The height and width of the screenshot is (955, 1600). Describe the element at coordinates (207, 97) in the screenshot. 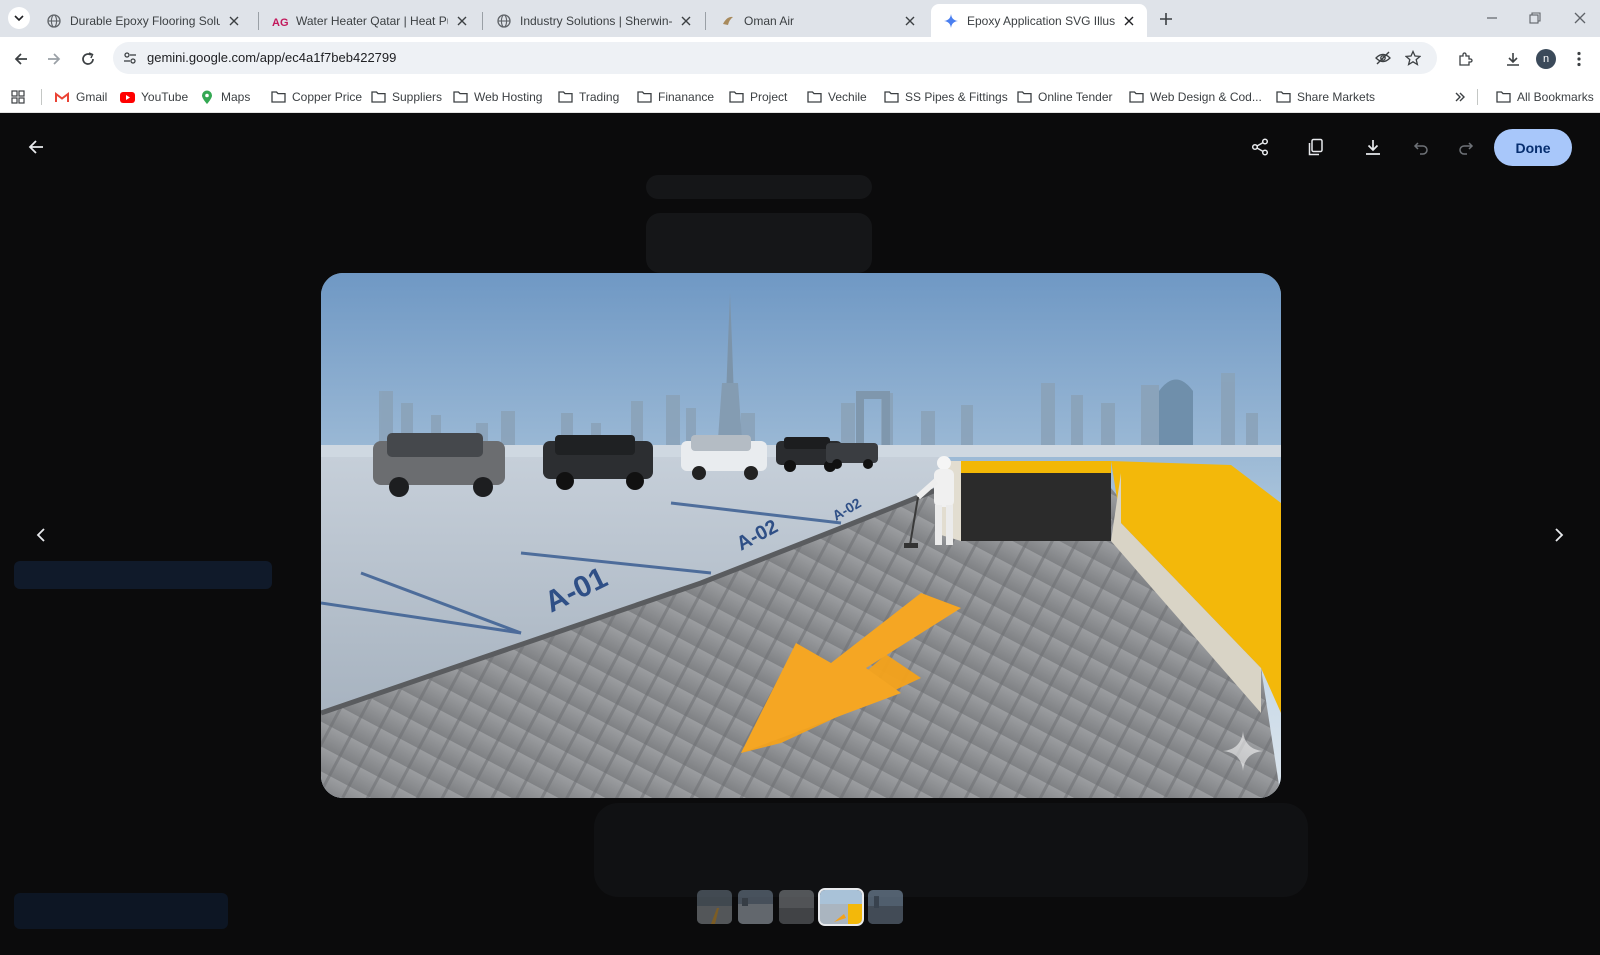

I see `maps-icon` at that location.